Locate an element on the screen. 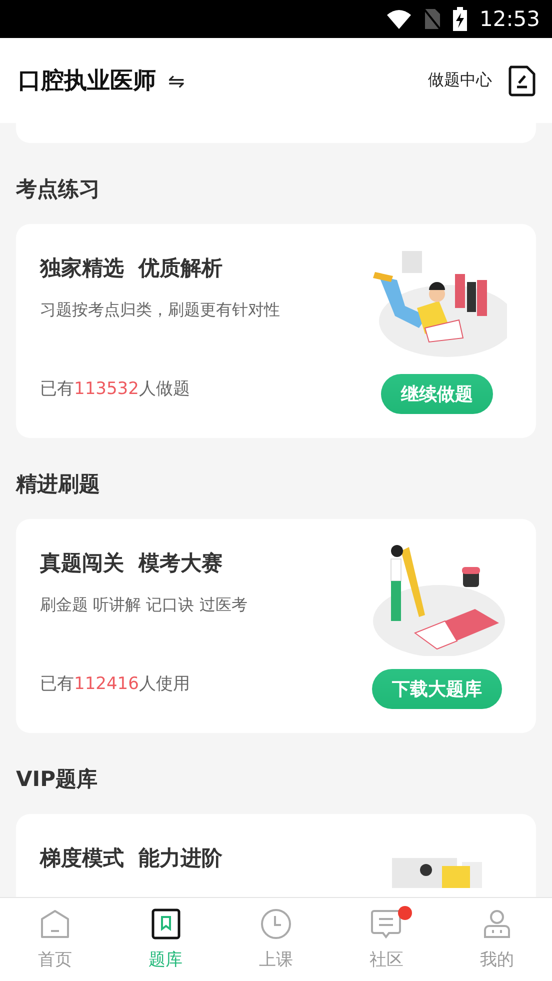  nav-tab: 题库 is located at coordinates (165, 939).